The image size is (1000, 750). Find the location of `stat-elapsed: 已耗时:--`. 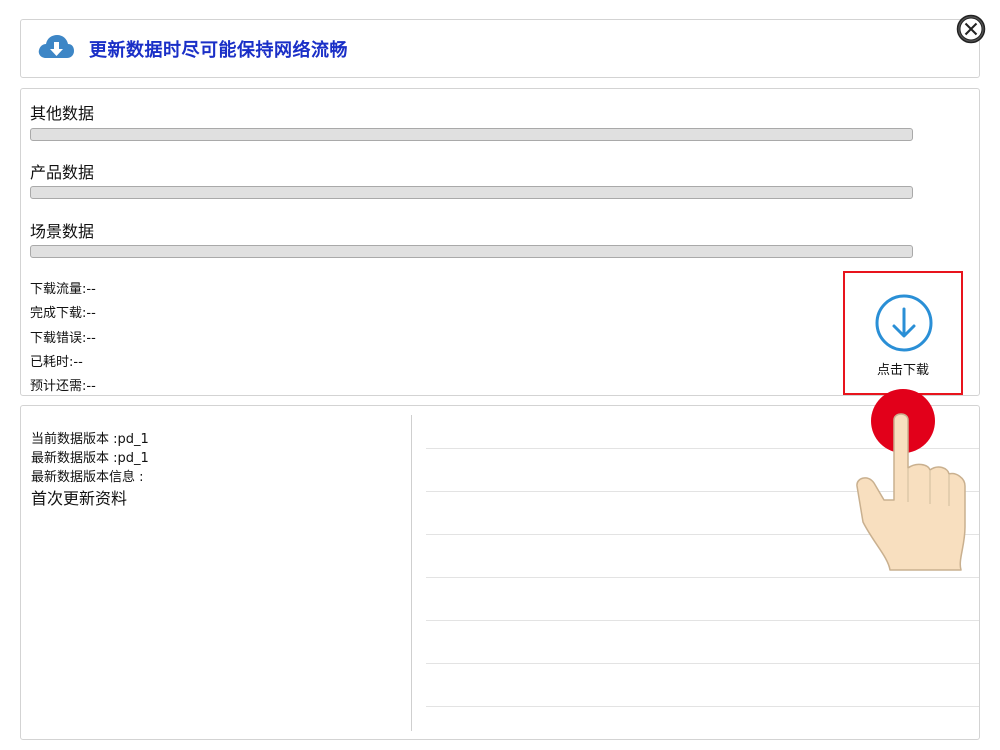

stat-elapsed: 已耗时:-- is located at coordinates (56, 360).